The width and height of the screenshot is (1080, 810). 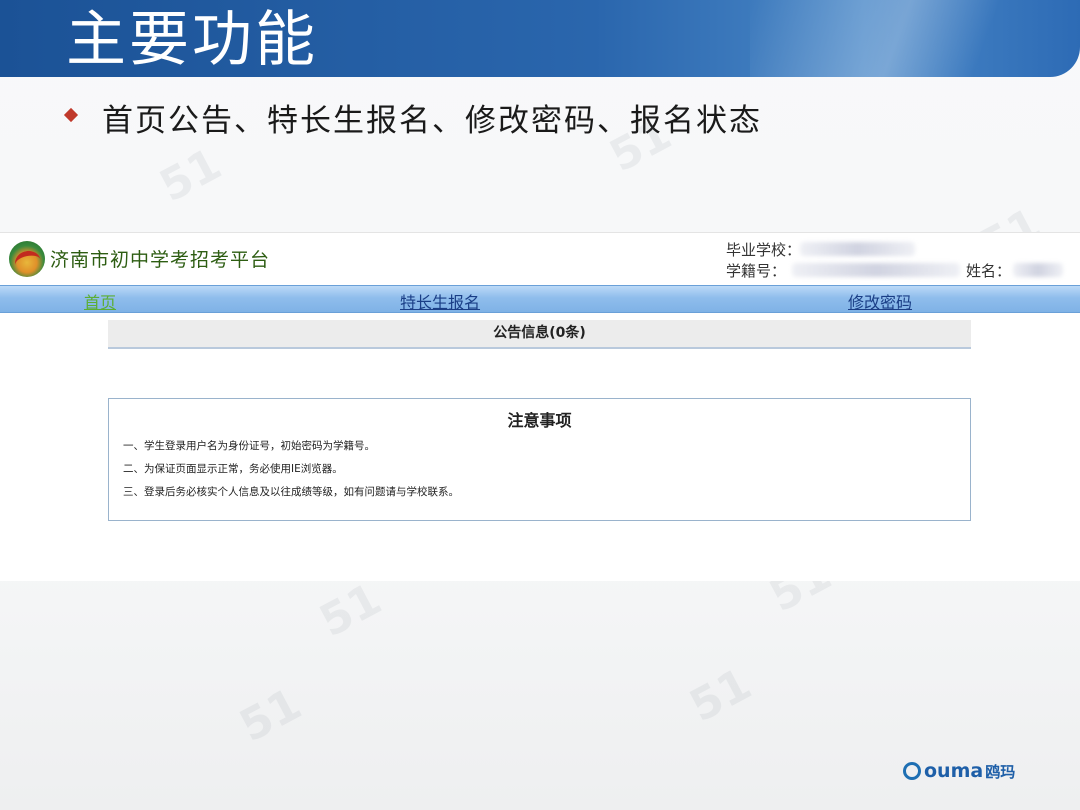 I want to click on school-value-redacted, so click(x=857, y=249).